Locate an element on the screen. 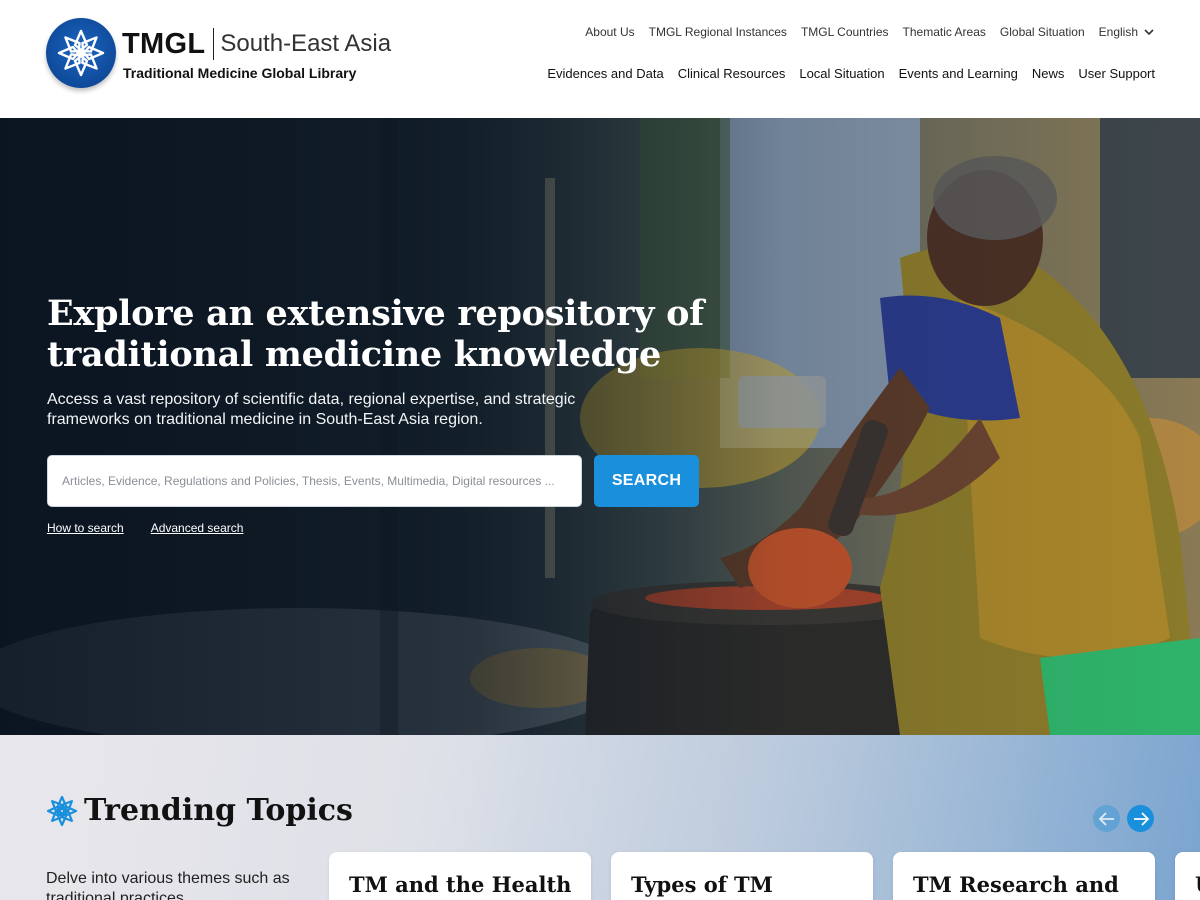 The height and width of the screenshot is (900, 1200). nav-evidences-and-data: Evidences and Data is located at coordinates (605, 73).